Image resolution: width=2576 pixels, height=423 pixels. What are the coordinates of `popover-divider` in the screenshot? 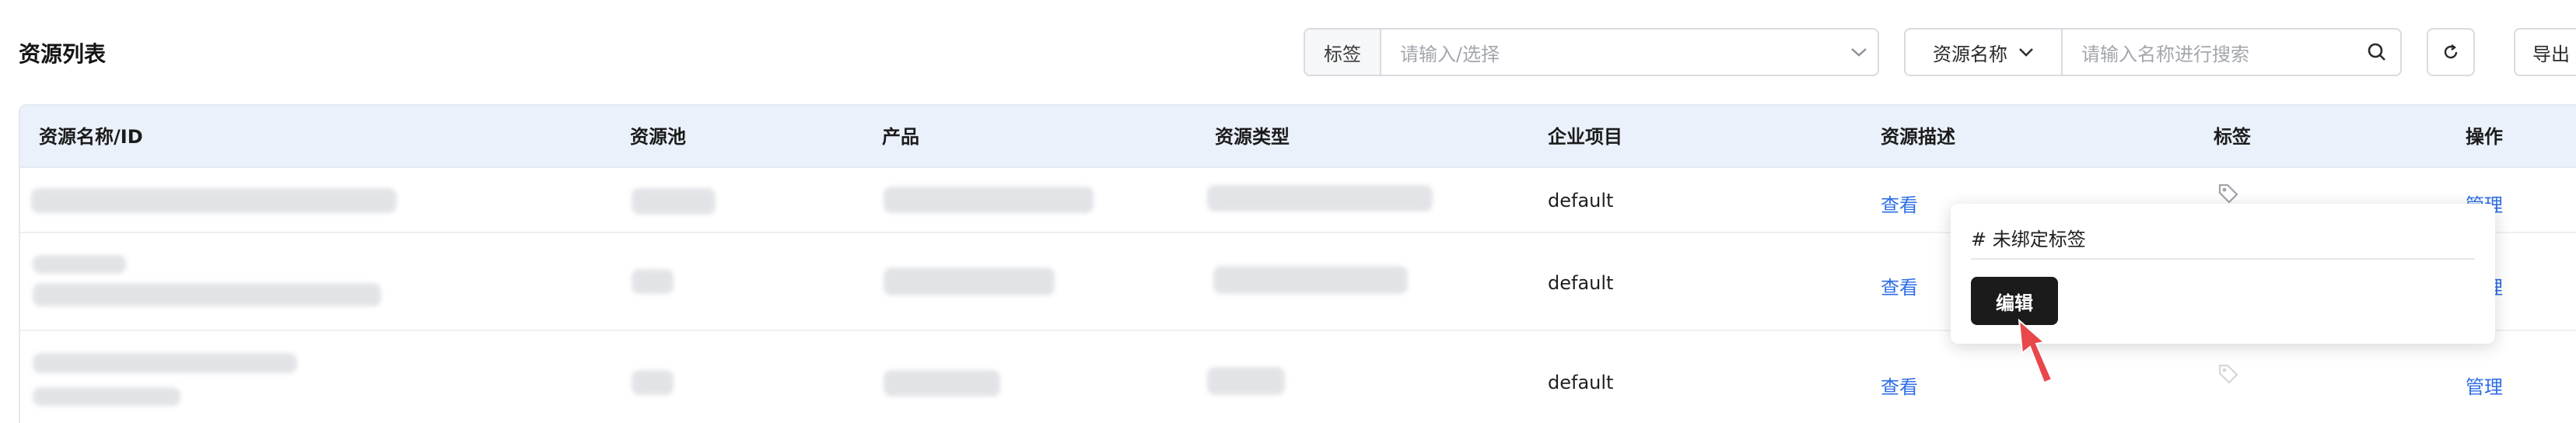 It's located at (2223, 259).